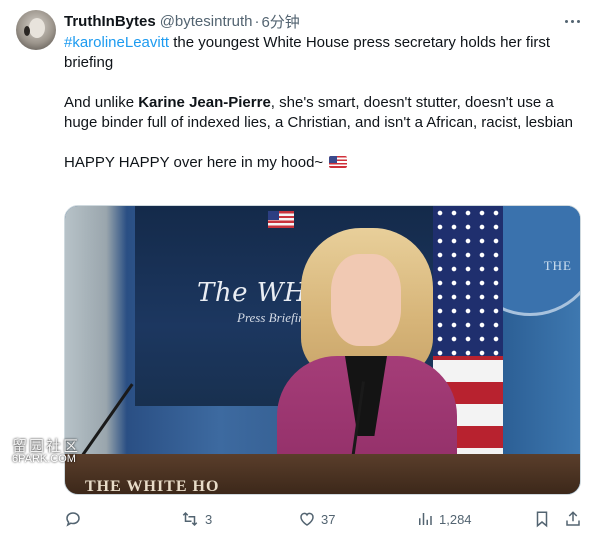 This screenshot has height=538, width=603. I want to click on tweet-actions: 3 37 1,284, so click(321, 519).